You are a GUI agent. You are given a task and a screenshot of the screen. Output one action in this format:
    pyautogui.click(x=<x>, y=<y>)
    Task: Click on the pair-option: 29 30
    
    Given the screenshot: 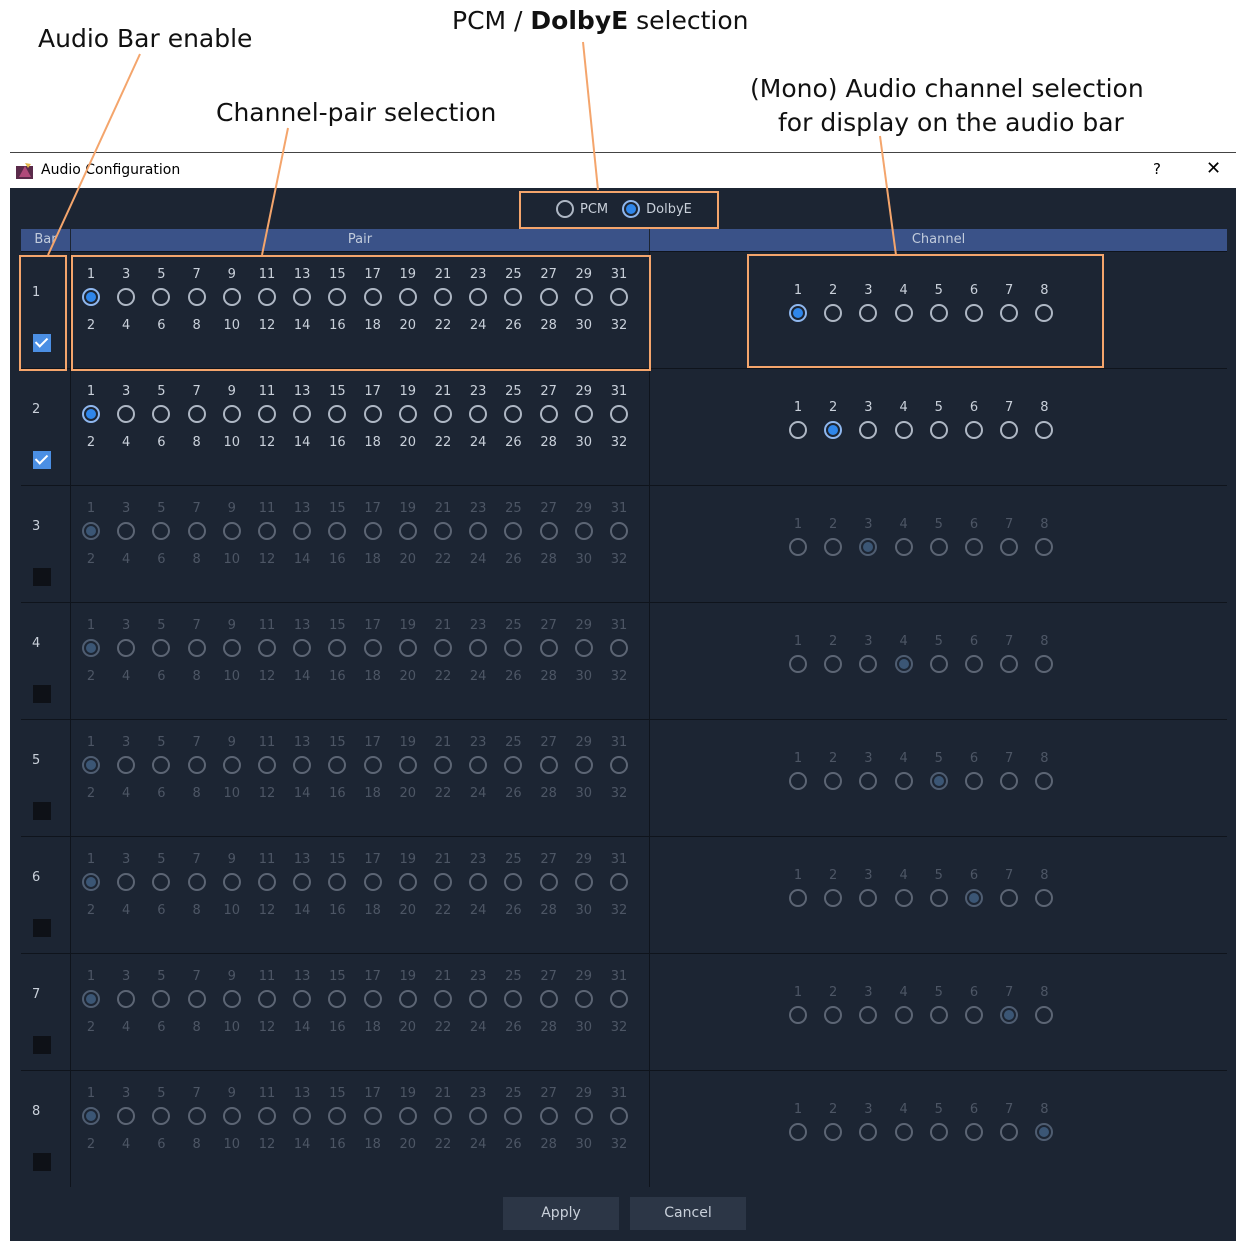 What is the action you would take?
    pyautogui.click(x=584, y=1119)
    